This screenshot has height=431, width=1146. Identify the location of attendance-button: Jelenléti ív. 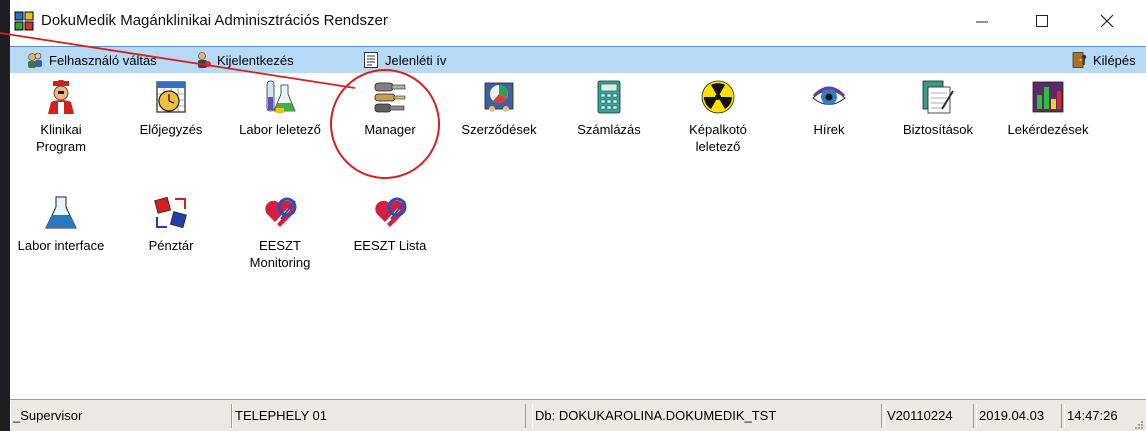
(404, 60).